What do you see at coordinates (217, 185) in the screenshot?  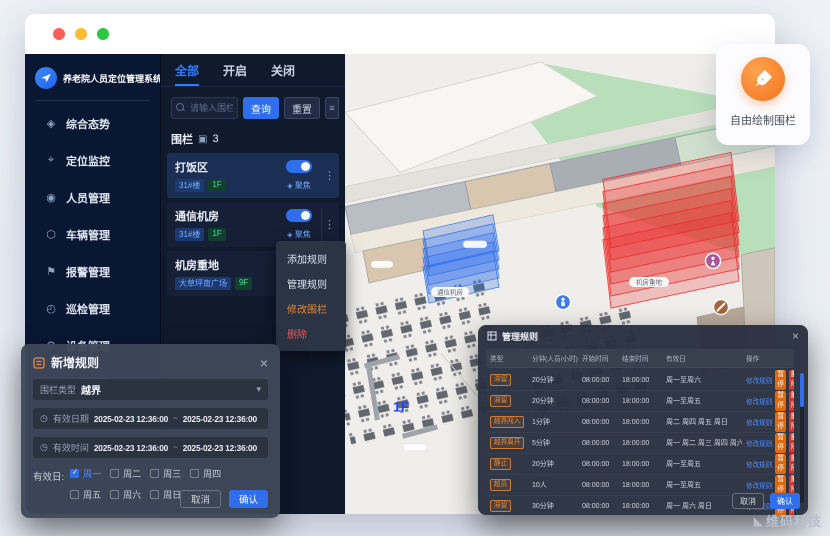 I see `fence-floor-tag: 1F` at bounding box center [217, 185].